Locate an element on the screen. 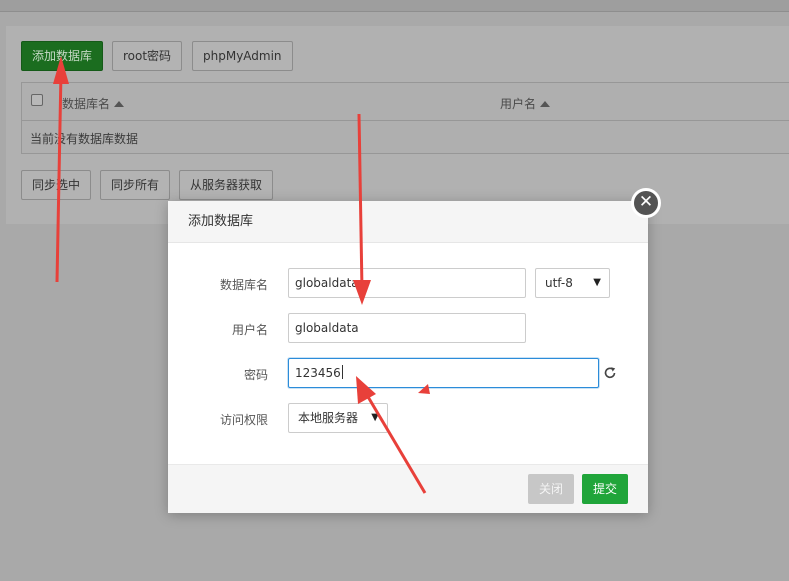  db-name-label: 数据库名 is located at coordinates (243, 285).